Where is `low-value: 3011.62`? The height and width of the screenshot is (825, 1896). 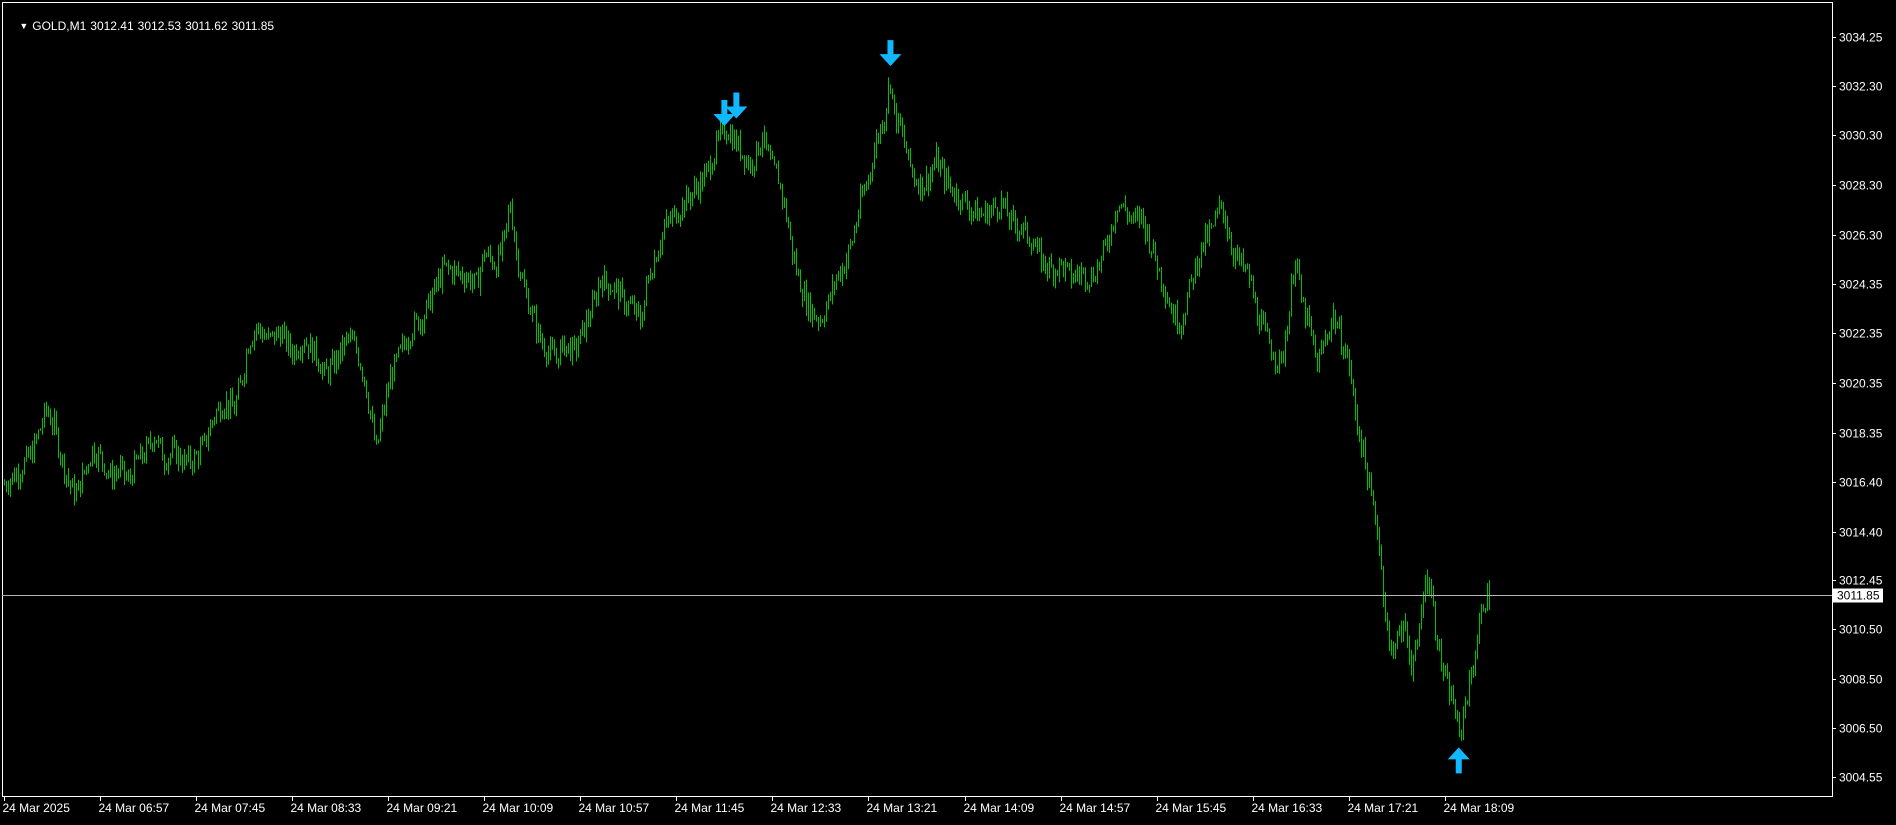 low-value: 3011.62 is located at coordinates (206, 26).